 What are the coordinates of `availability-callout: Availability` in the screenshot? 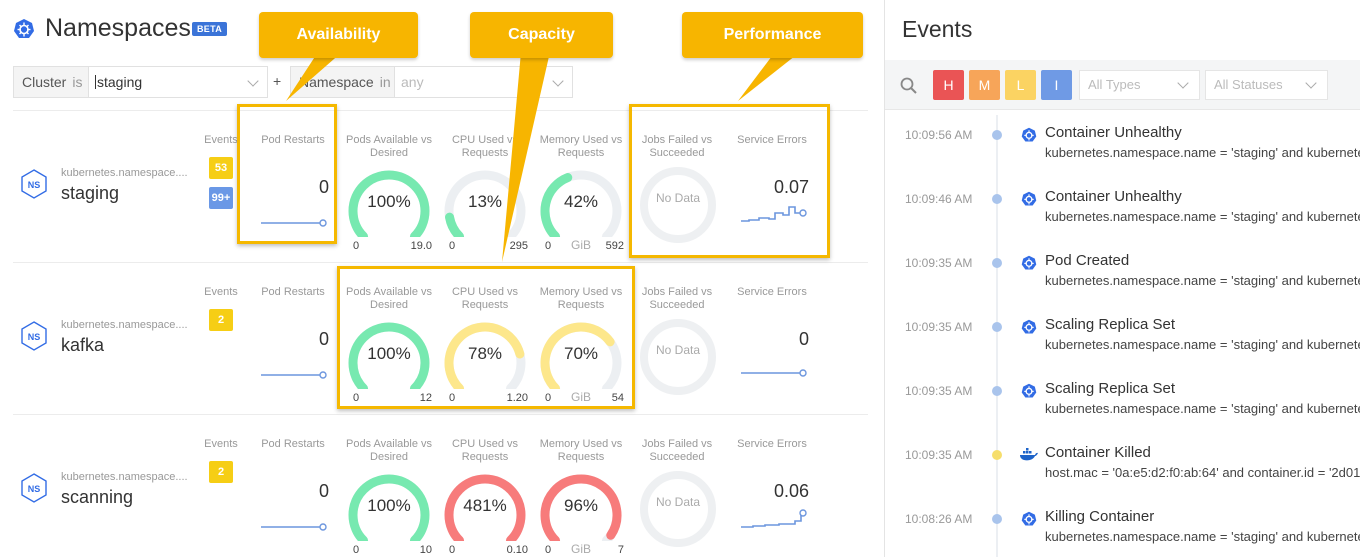 It's located at (338, 35).